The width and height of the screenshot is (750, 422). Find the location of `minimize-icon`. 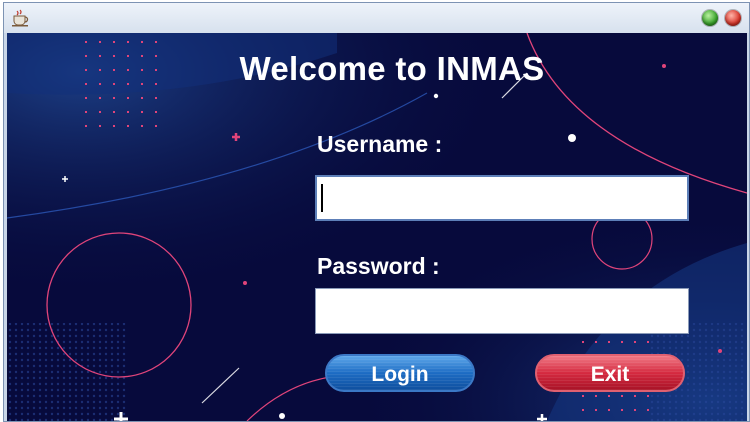

minimize-icon is located at coordinates (710, 18).